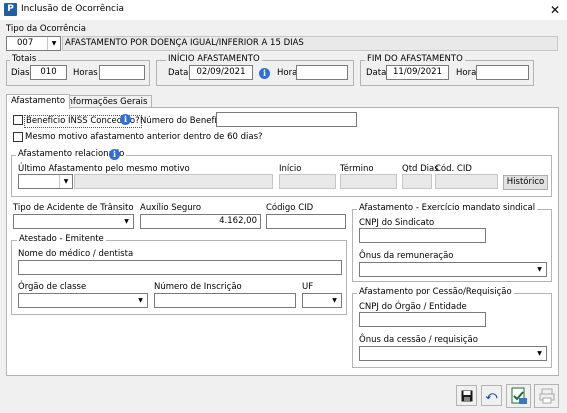 The width and height of the screenshot is (567, 413). What do you see at coordinates (466, 395) in the screenshot?
I see `save-icon` at bounding box center [466, 395].